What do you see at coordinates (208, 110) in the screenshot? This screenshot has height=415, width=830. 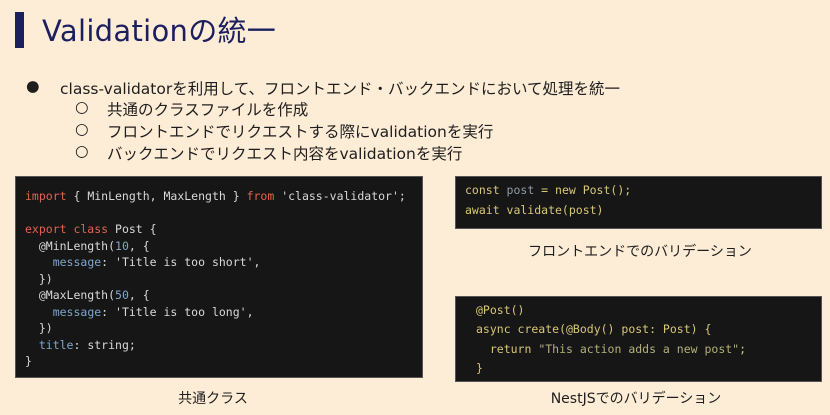 I see `sub-bullet-text: 共通のクラスファイルを作成` at bounding box center [208, 110].